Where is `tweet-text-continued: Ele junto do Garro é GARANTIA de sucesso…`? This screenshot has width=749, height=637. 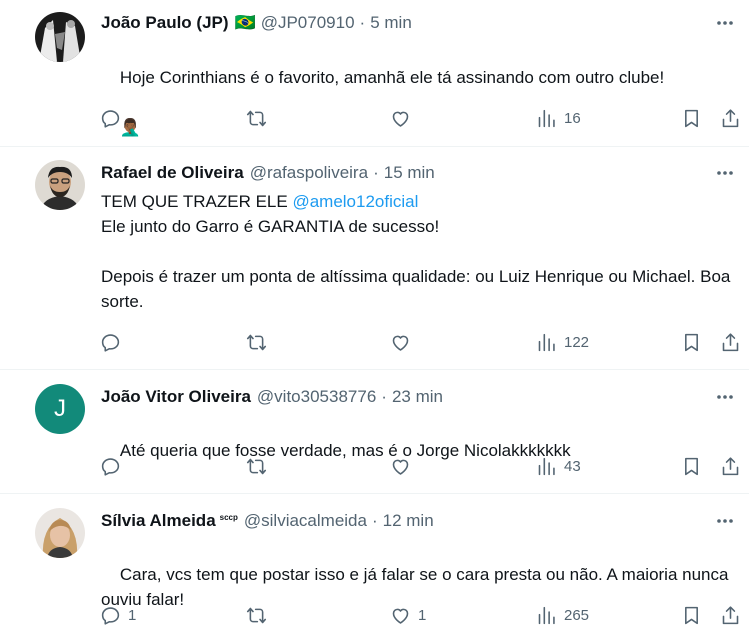
tweet-text-continued: Ele junto do Garro é GARANTIA de sucesso… is located at coordinates (416, 264).